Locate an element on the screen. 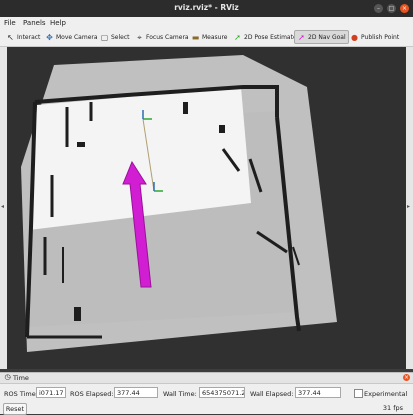 This screenshot has height=415, width=413. time-panel-title: Time is located at coordinates (21, 378).